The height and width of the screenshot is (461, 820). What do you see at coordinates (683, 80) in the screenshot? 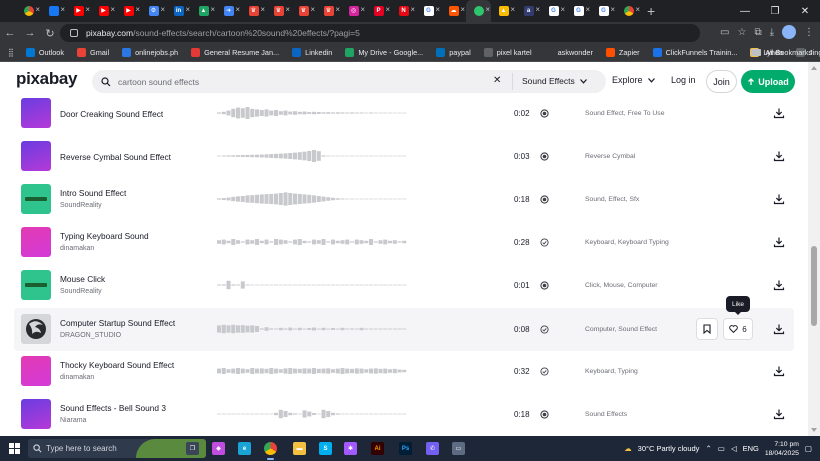
I see `login-link: Log in` at bounding box center [683, 80].